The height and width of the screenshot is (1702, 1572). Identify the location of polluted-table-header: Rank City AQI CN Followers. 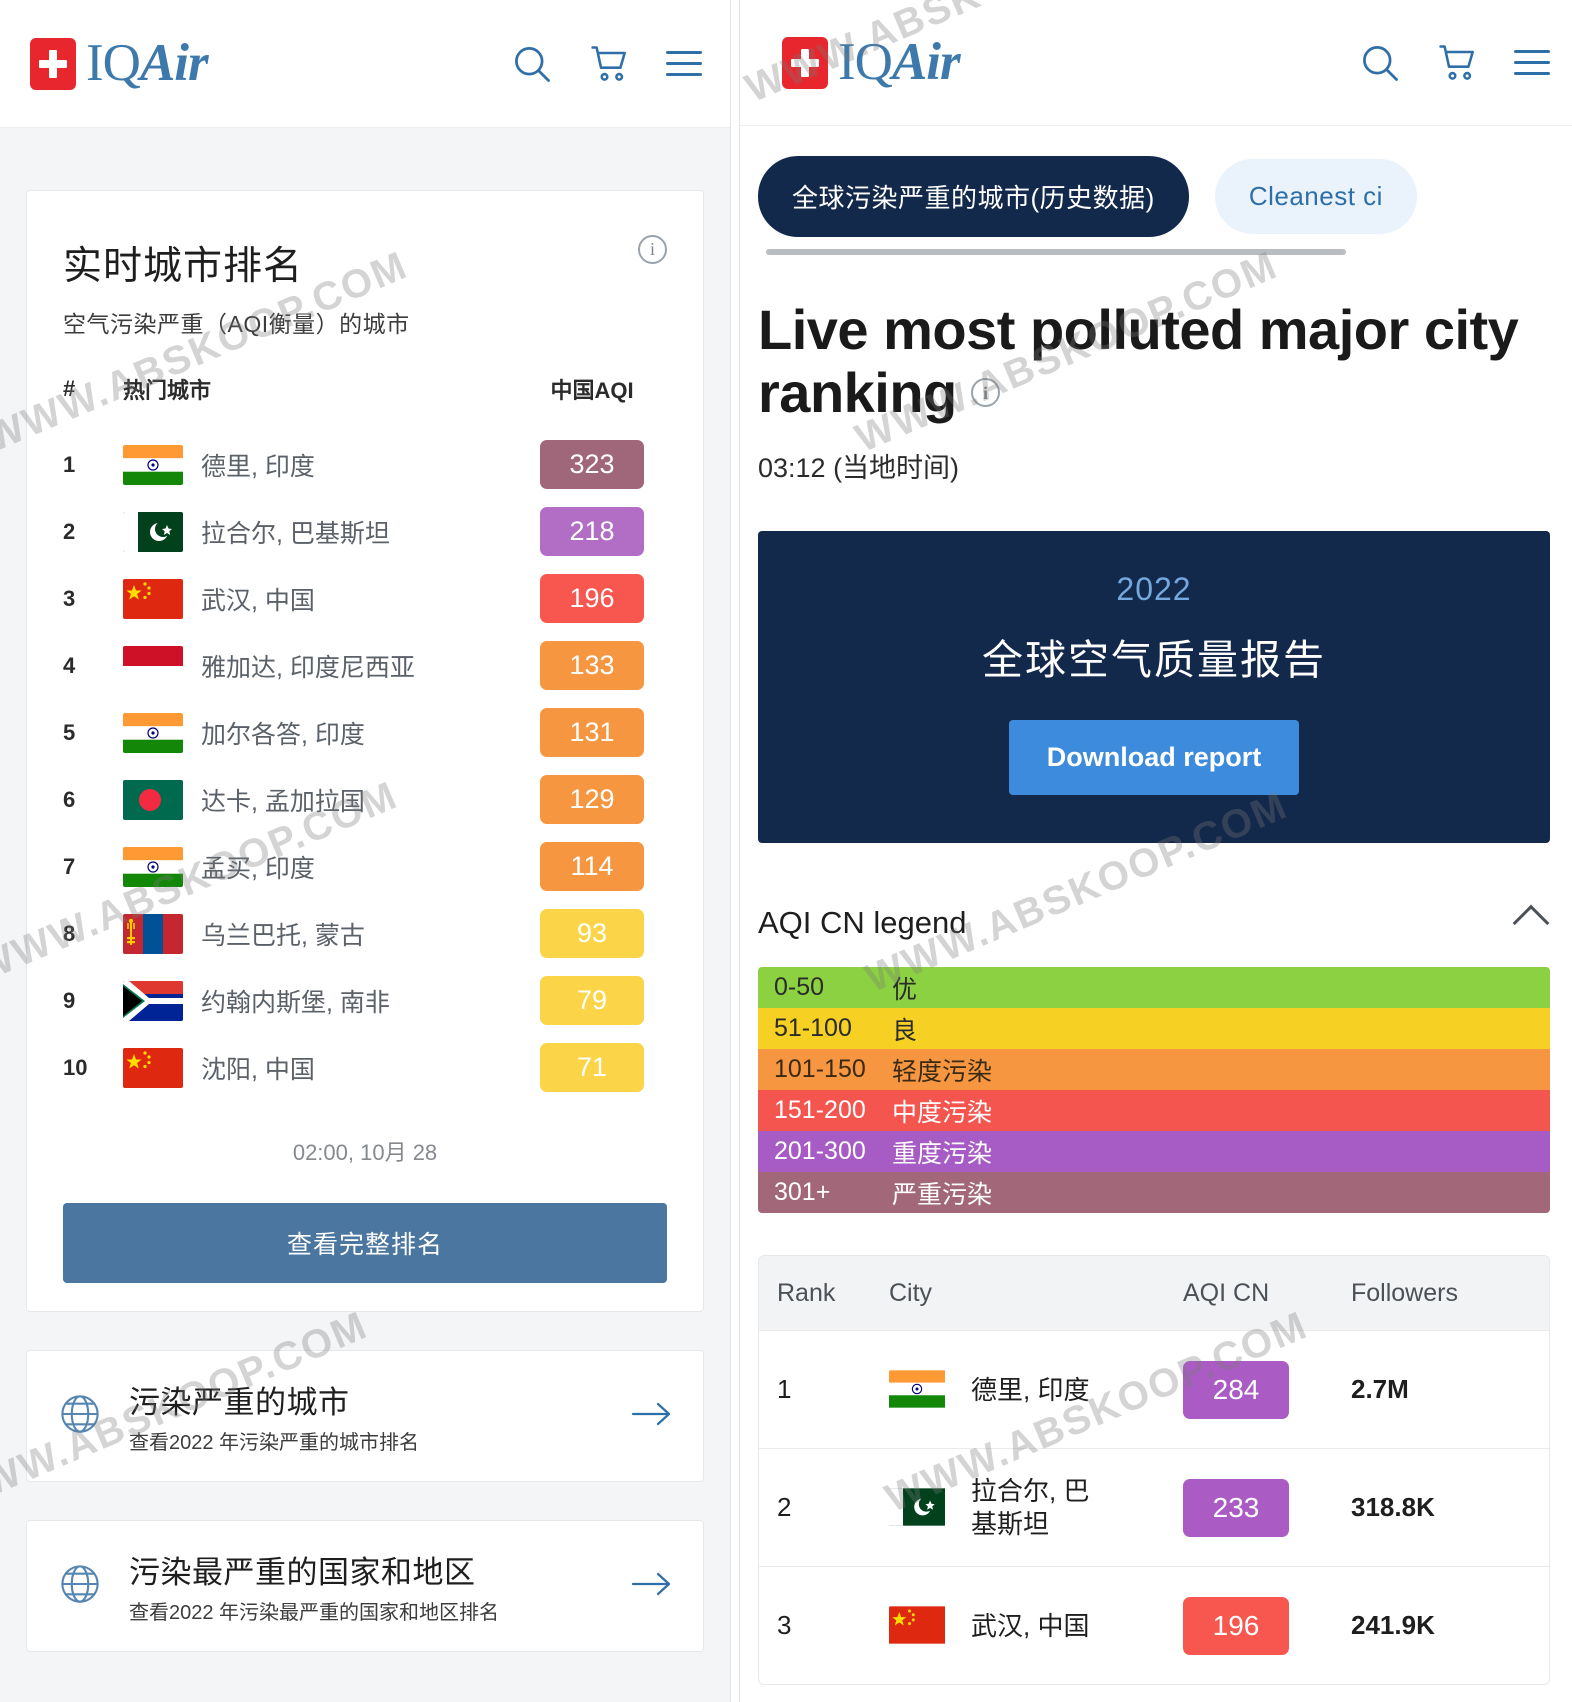
(1154, 1293).